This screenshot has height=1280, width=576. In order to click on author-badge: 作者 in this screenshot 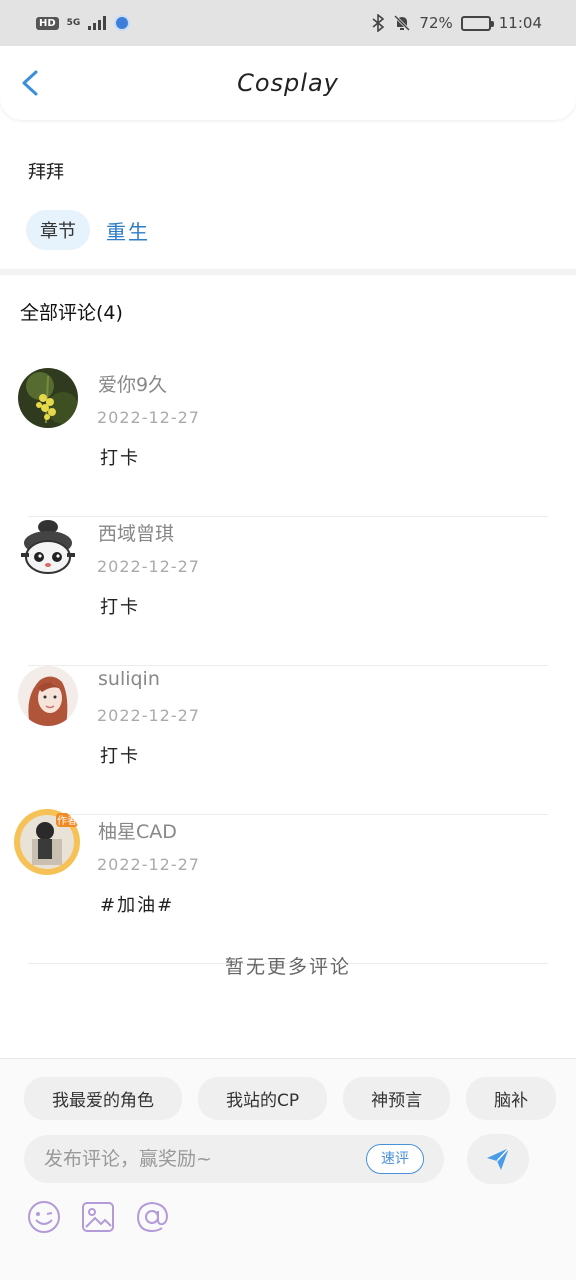, I will do `click(67, 821)`.